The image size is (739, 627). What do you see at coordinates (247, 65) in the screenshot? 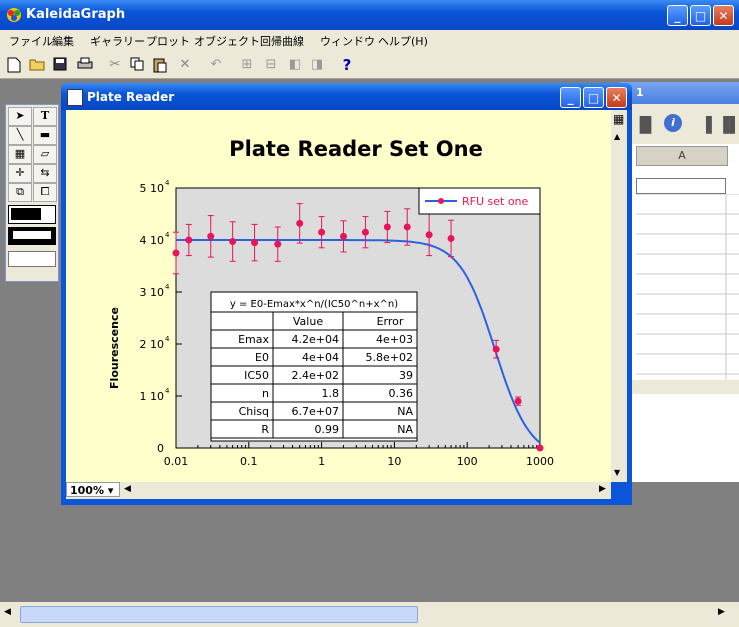
I see `group-icon: ⊞` at bounding box center [247, 65].